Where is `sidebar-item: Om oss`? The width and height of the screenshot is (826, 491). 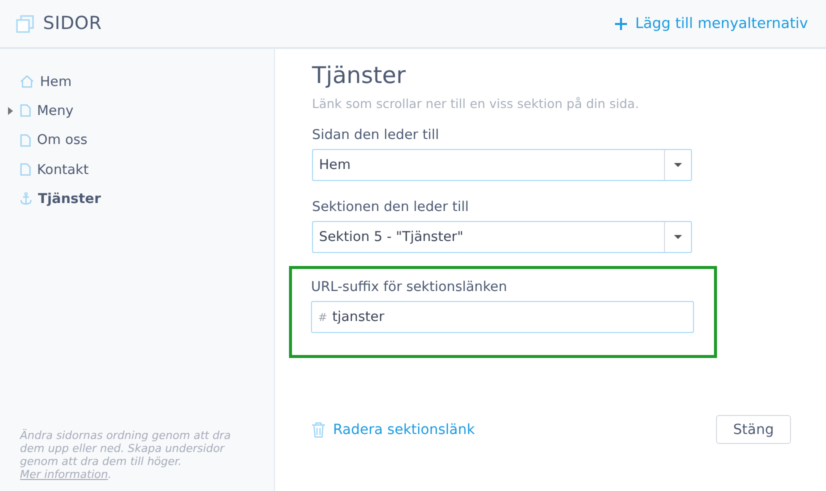 sidebar-item: Om oss is located at coordinates (137, 140).